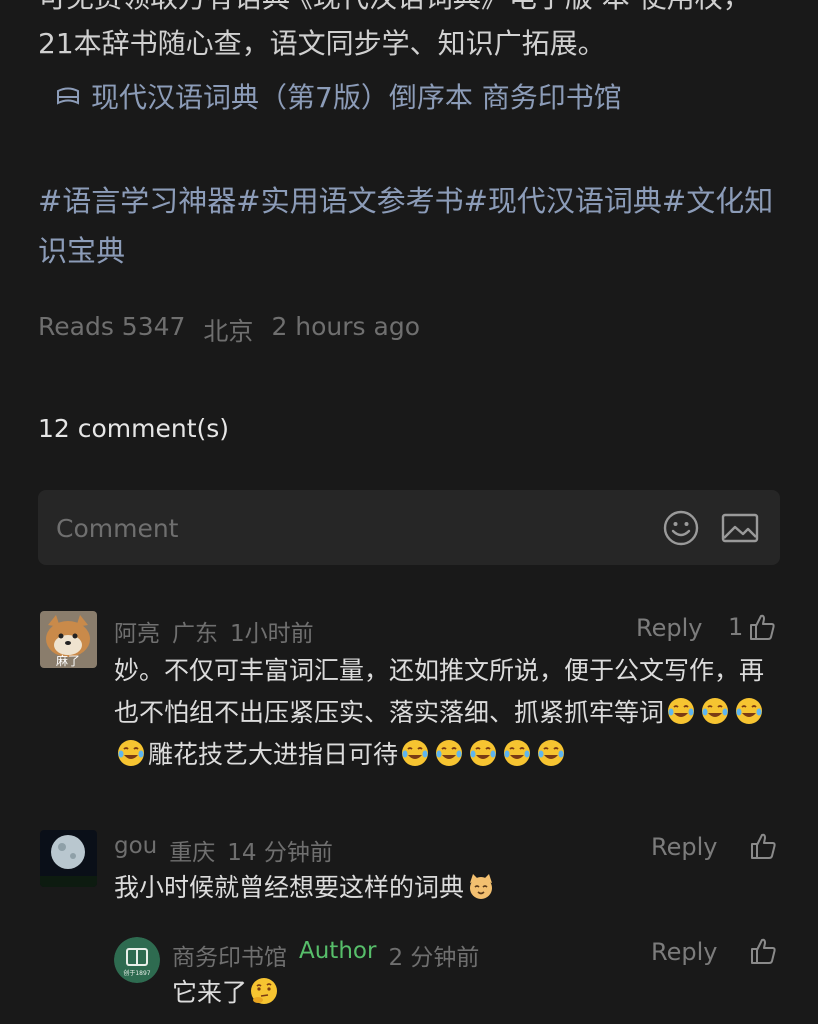 The height and width of the screenshot is (1024, 818). What do you see at coordinates (434, 958) in the screenshot?
I see `reply-time: 2 分钟前` at bounding box center [434, 958].